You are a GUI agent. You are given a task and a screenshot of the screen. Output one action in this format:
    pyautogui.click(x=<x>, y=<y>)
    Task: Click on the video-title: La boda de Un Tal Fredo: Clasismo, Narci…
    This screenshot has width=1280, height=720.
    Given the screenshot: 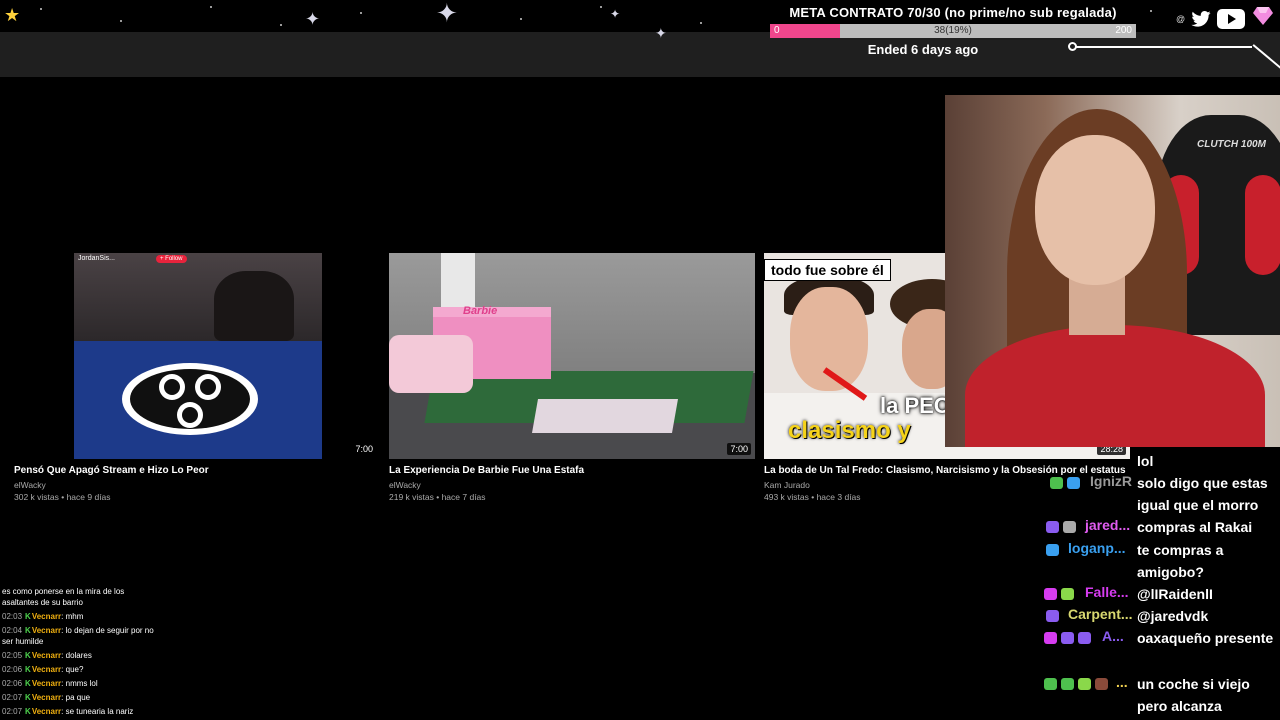 What is the action you would take?
    pyautogui.click(x=947, y=470)
    